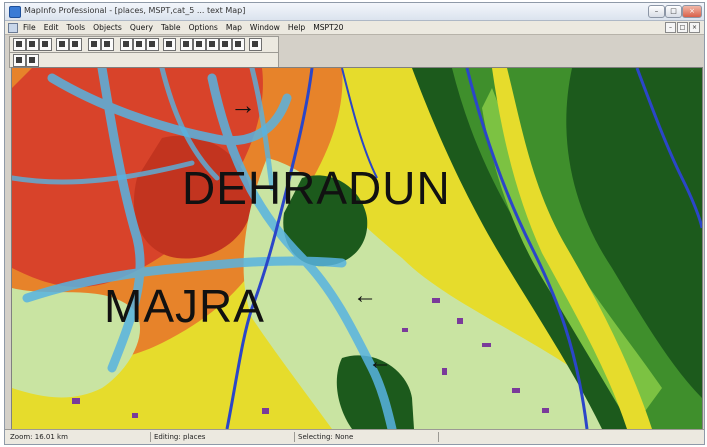  Describe the element at coordinates (75, 27) in the screenshot. I see `menu-tools: Tools` at that location.